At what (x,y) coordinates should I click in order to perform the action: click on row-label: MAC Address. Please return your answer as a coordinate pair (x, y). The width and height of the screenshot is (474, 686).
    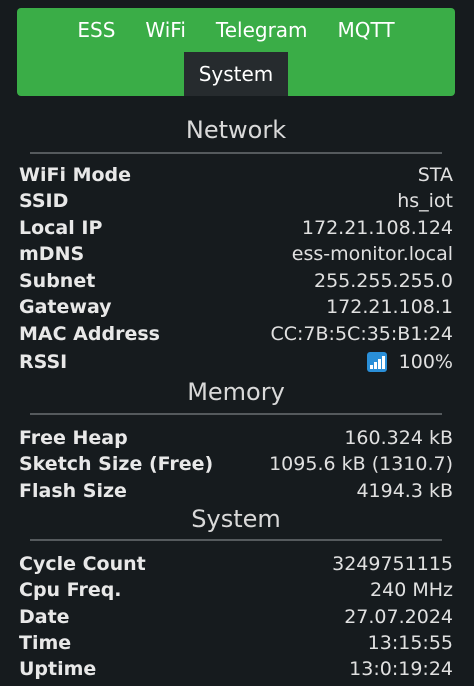
    Looking at the image, I should click on (89, 334).